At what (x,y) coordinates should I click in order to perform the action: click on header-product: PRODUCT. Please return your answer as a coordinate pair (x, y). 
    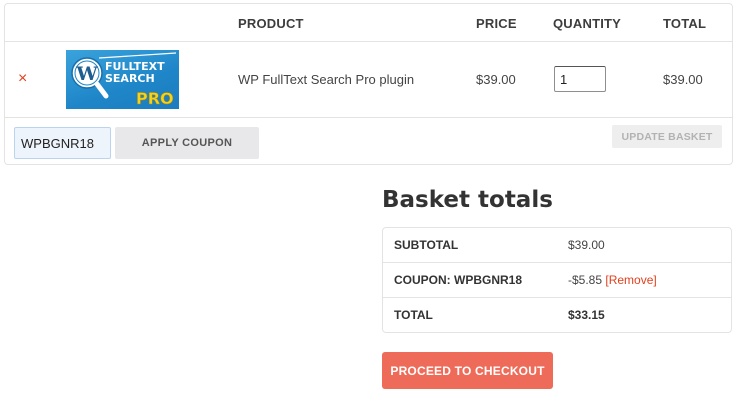
    Looking at the image, I should click on (271, 23).